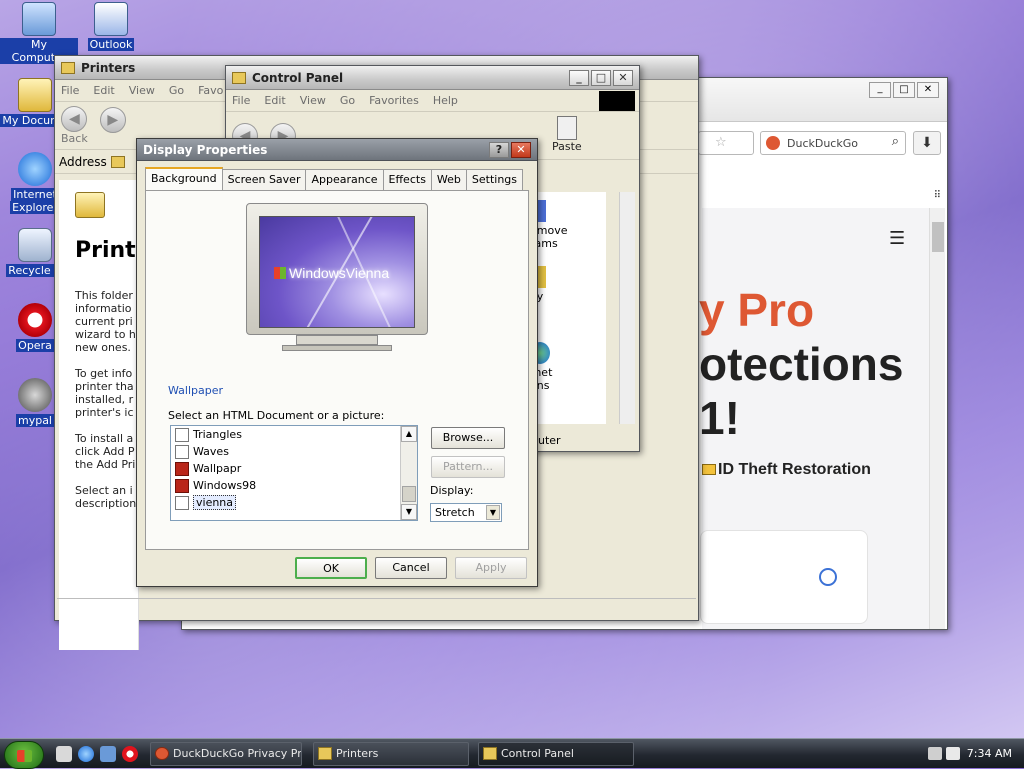 Image resolution: width=1024 pixels, height=769 pixels. What do you see at coordinates (411, 568) in the screenshot?
I see `cancel-button: Cancel` at bounding box center [411, 568].